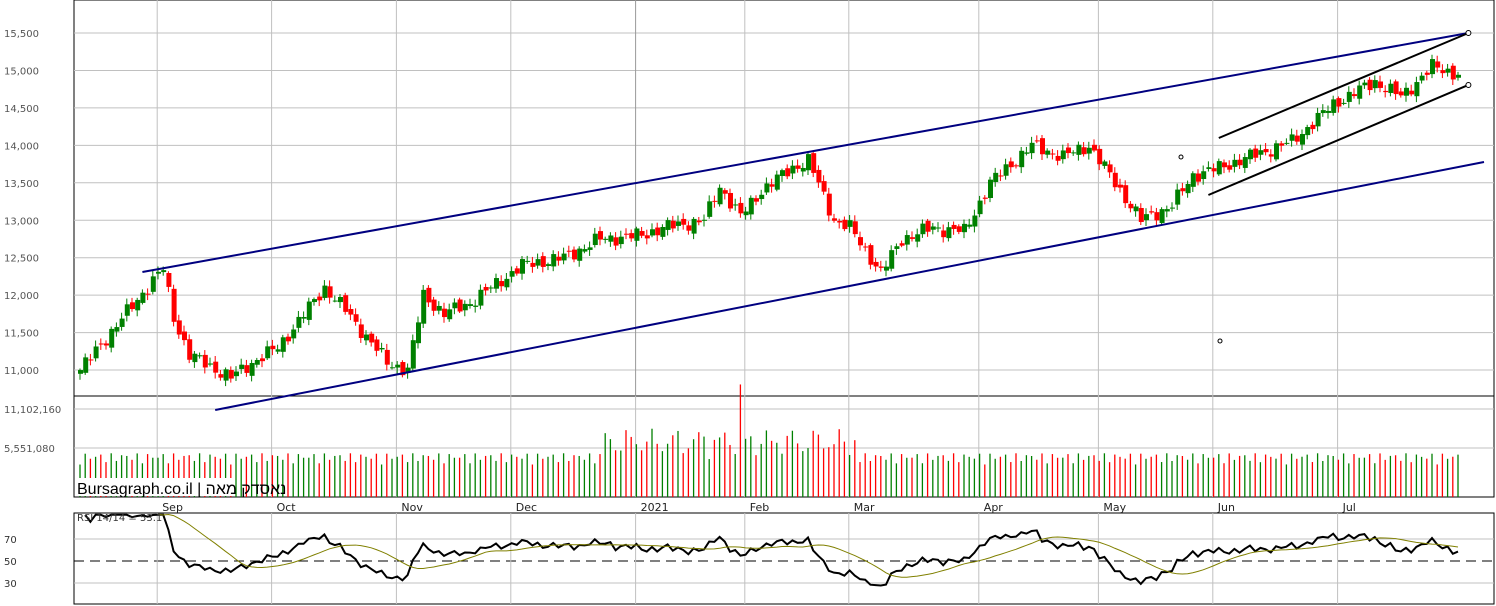 The height and width of the screenshot is (606, 1496). Describe the element at coordinates (1349, 507) in the screenshot. I see `x-tick-label: Jul` at that location.